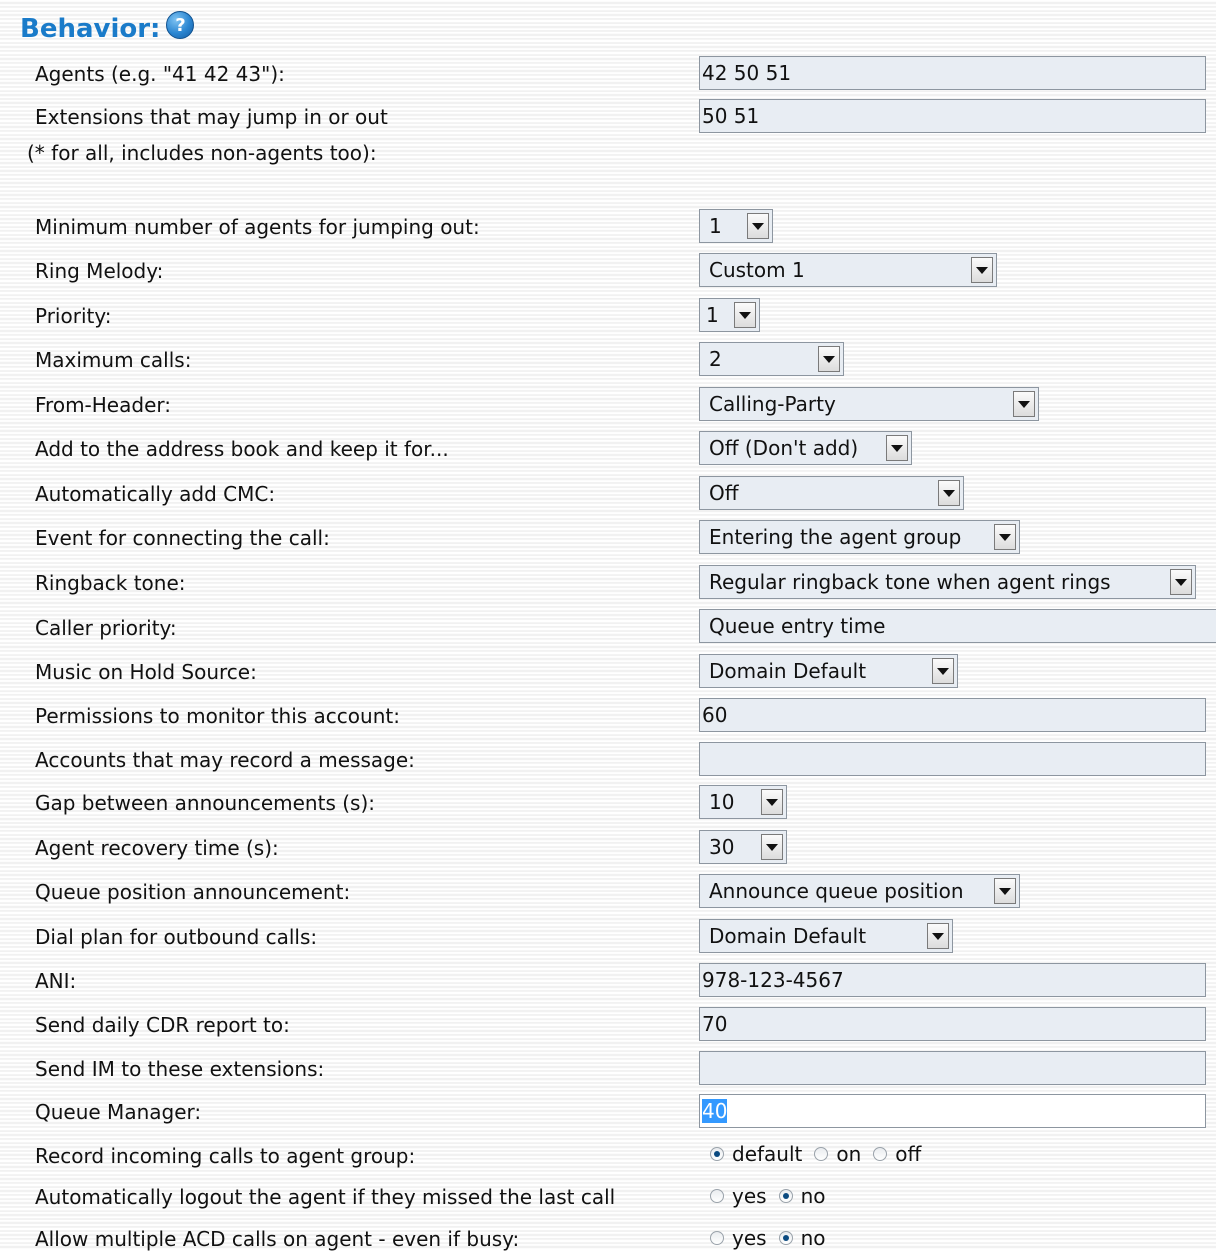  Describe the element at coordinates (180, 25) in the screenshot. I see `question-circle-icon: ?` at that location.